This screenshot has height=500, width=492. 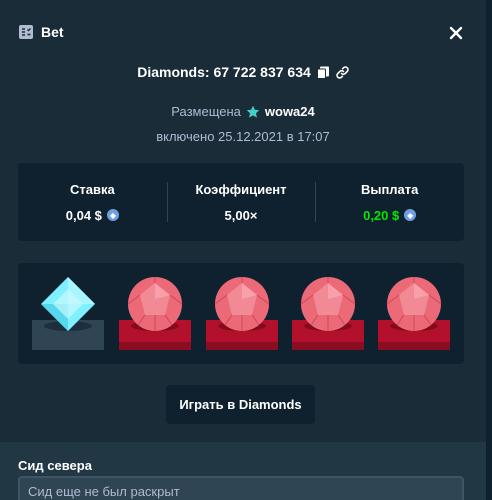 What do you see at coordinates (323, 72) in the screenshot?
I see `copy-icon` at bounding box center [323, 72].